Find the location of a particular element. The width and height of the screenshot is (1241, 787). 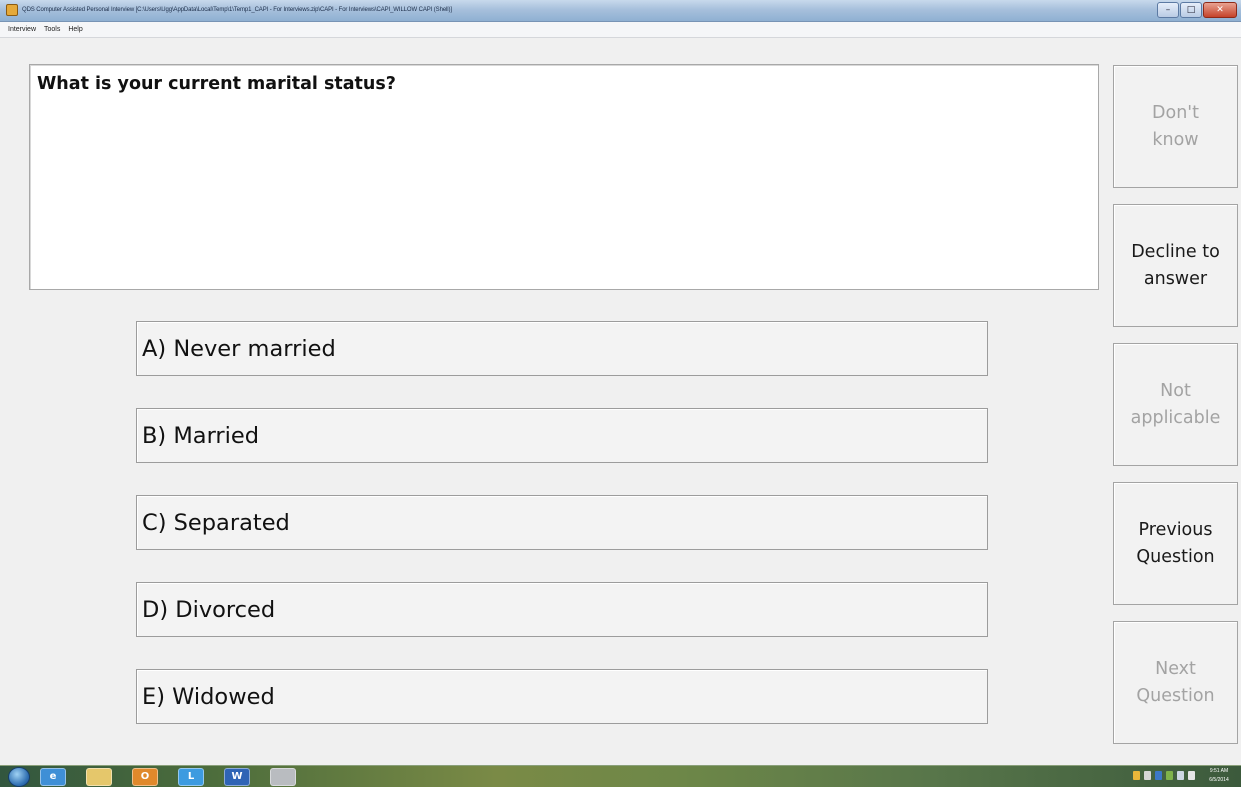

qds-app-icon is located at coordinates (283, 777).